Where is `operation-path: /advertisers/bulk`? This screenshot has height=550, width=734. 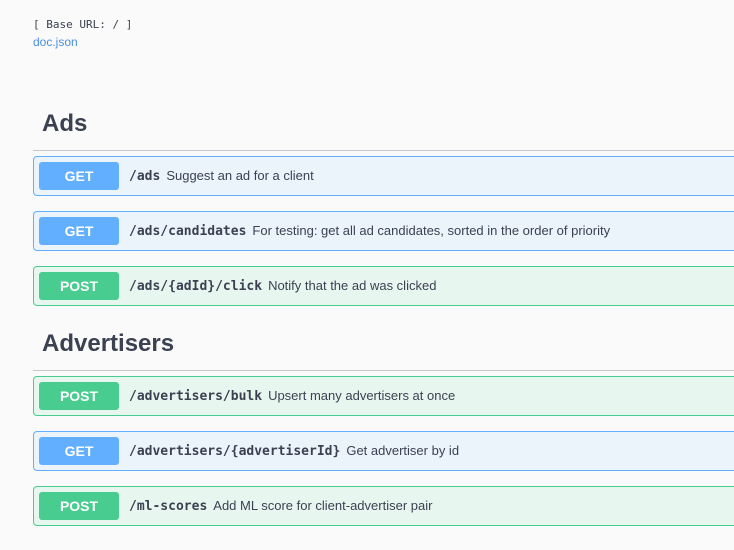 operation-path: /advertisers/bulk is located at coordinates (196, 396).